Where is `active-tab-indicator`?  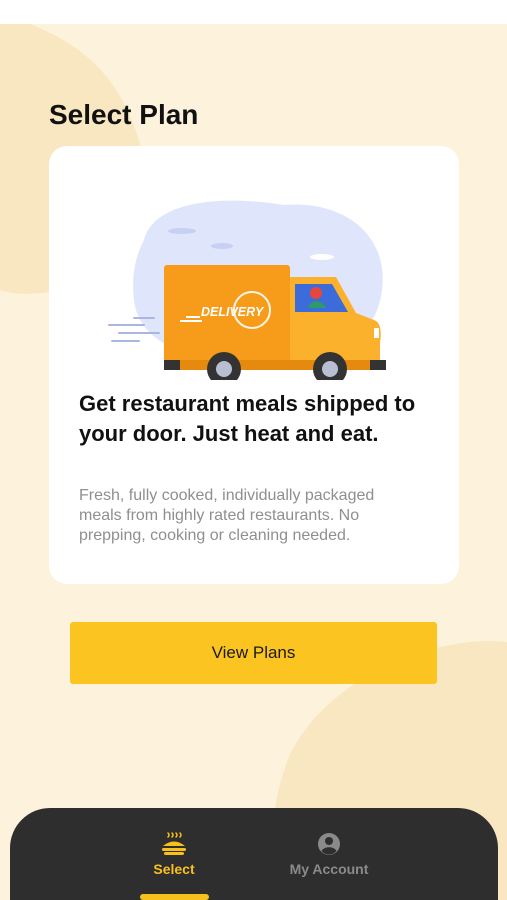 active-tab-indicator is located at coordinates (174, 897).